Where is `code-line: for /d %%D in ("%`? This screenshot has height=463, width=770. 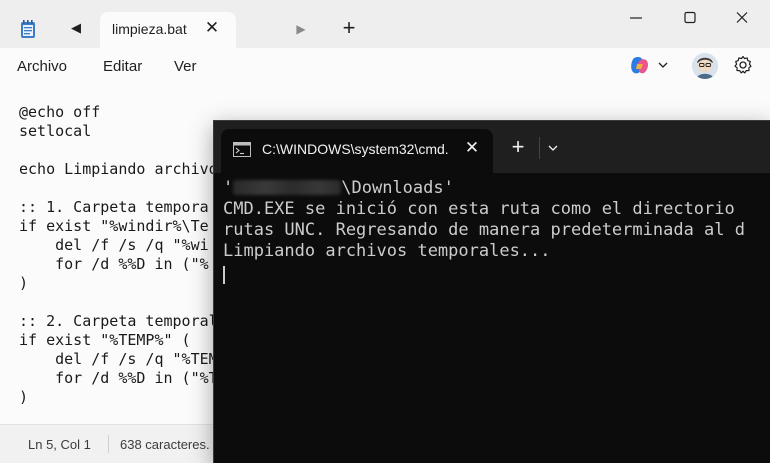 code-line: for /d %%D in ("% is located at coordinates (114, 264).